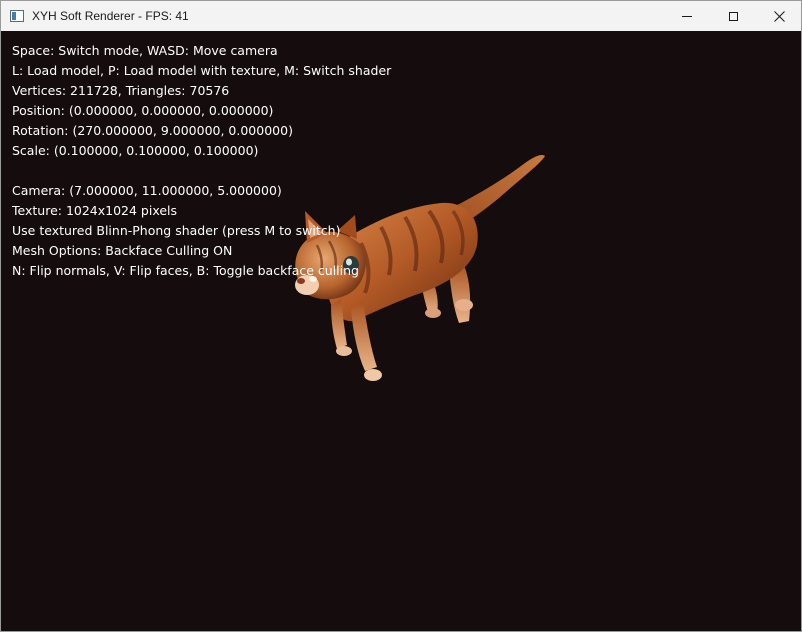  What do you see at coordinates (122, 250) in the screenshot?
I see `mesh-options-line: Mesh Options: Backface Culling ON` at bounding box center [122, 250].